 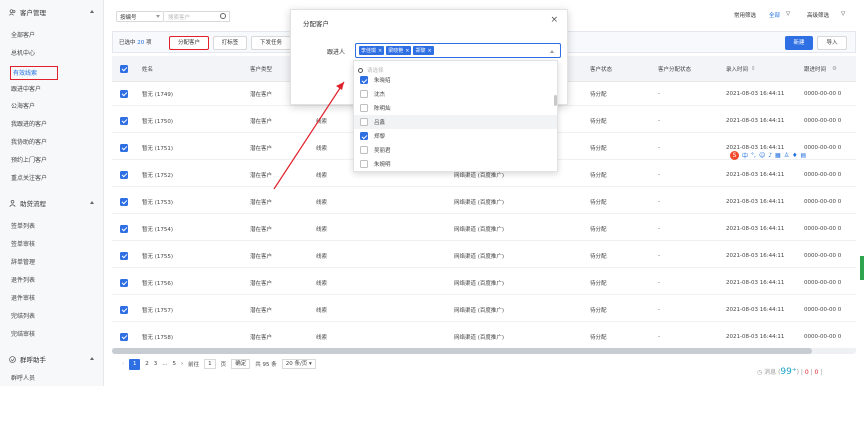 What do you see at coordinates (862, 268) in the screenshot?
I see `side-tab` at bounding box center [862, 268].